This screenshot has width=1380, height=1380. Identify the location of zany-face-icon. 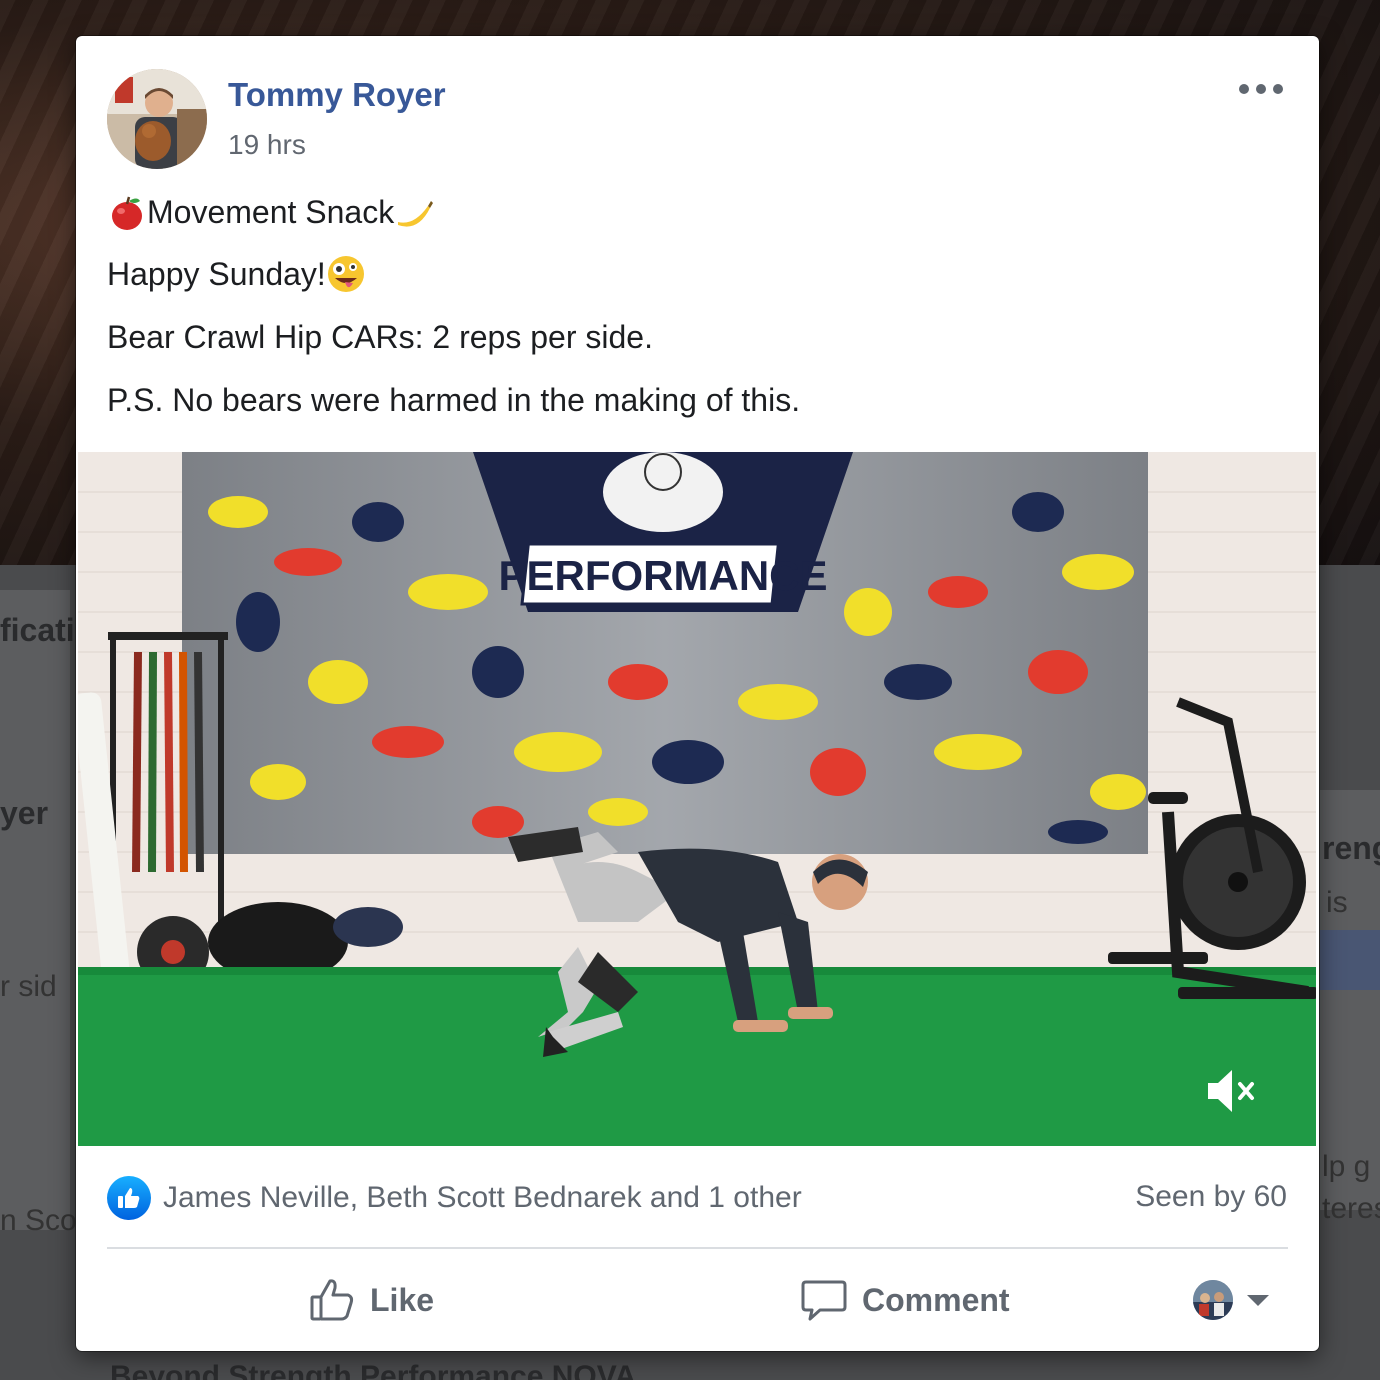
(345, 274).